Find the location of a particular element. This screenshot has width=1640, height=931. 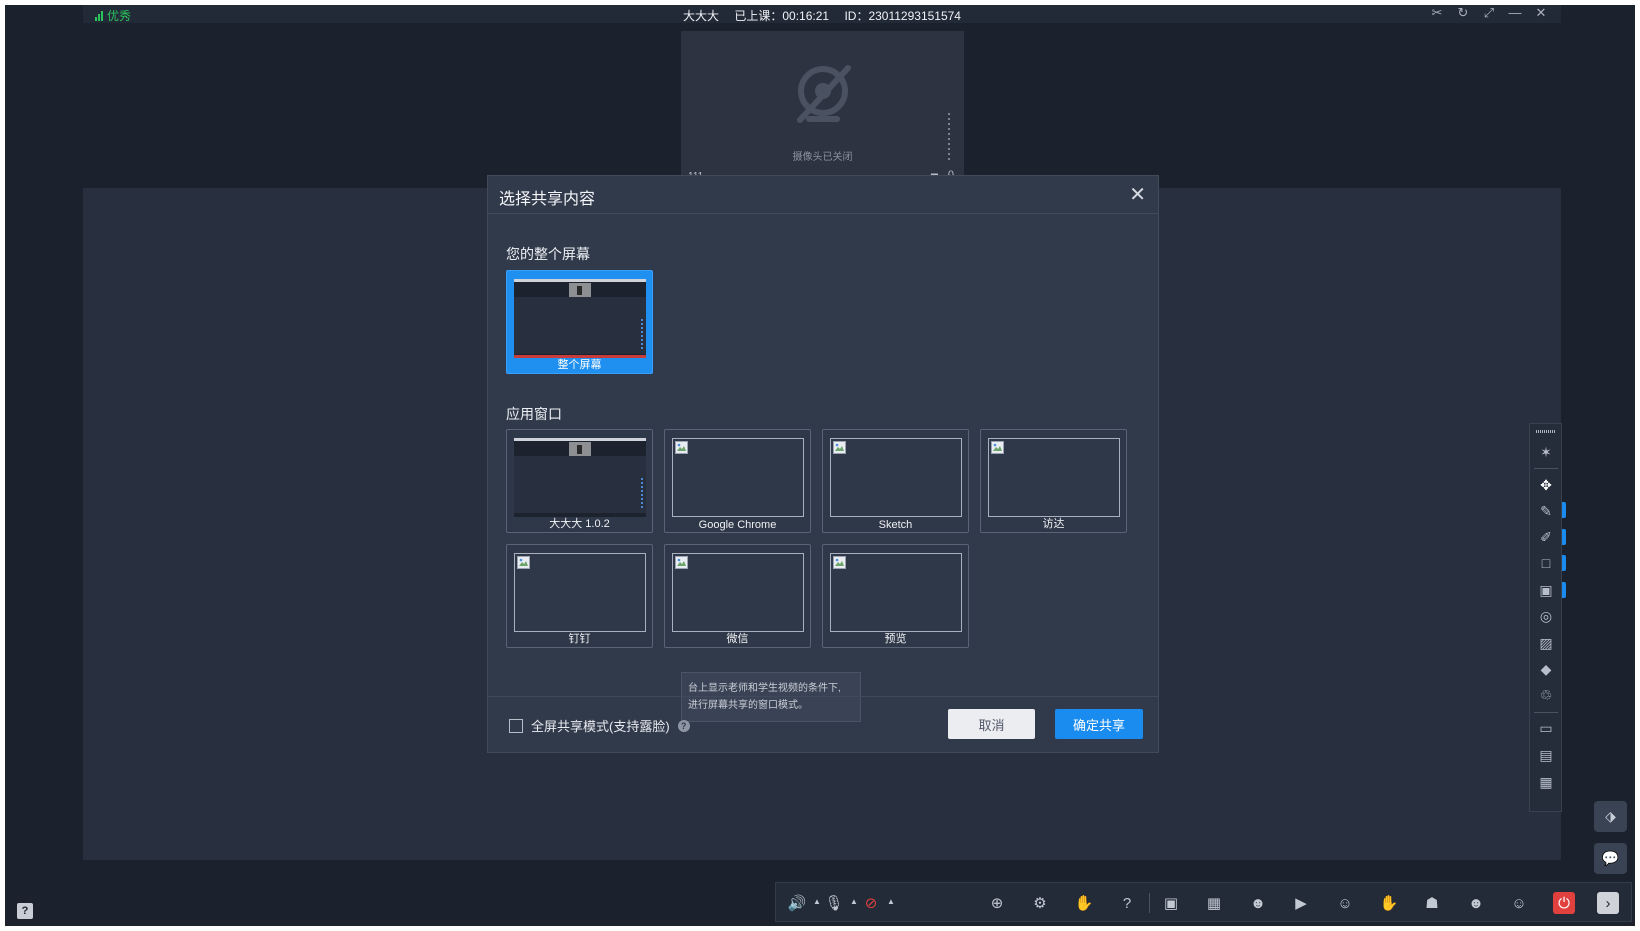

video-icon: ▶ is located at coordinates (1301, 903).